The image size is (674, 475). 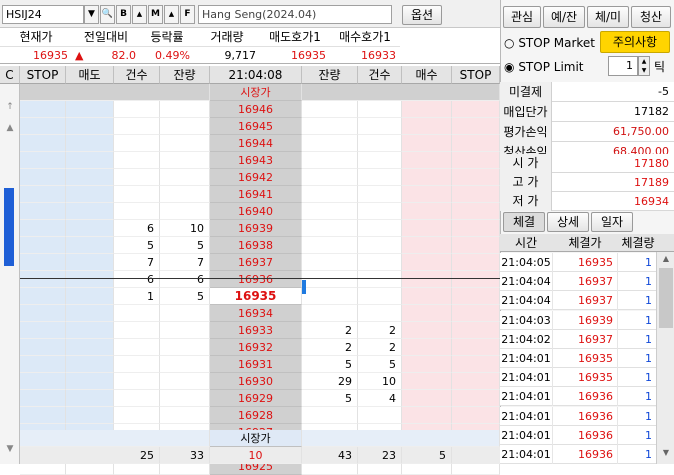 I want to click on ask-price-cell: 16941, so click(x=256, y=194).